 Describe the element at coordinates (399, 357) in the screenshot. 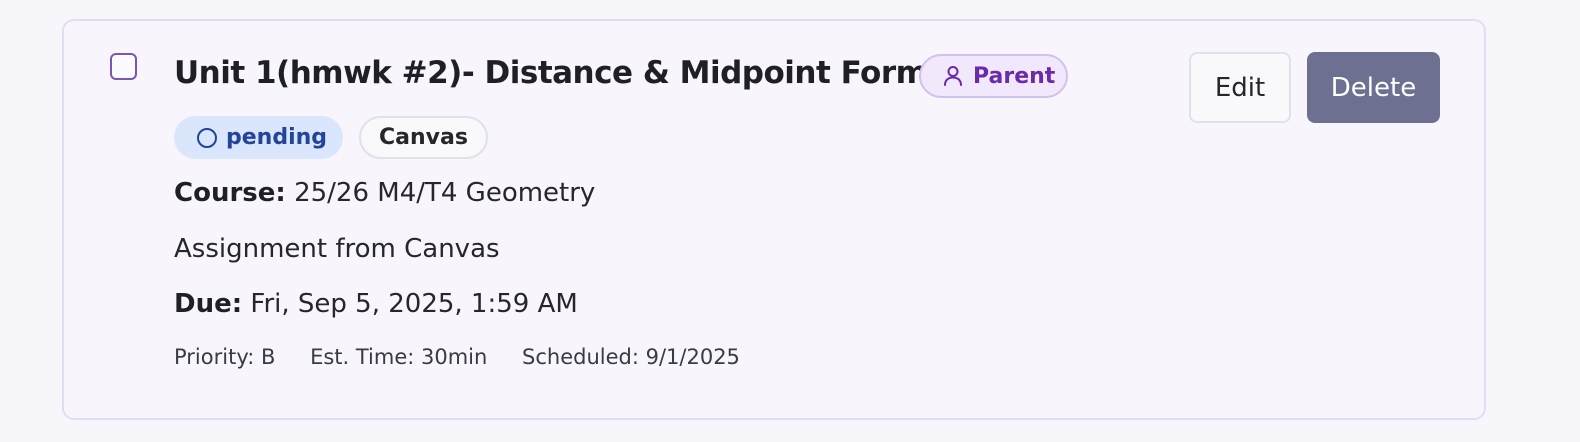

I see `est-time-text: Est. Time: 30min` at that location.